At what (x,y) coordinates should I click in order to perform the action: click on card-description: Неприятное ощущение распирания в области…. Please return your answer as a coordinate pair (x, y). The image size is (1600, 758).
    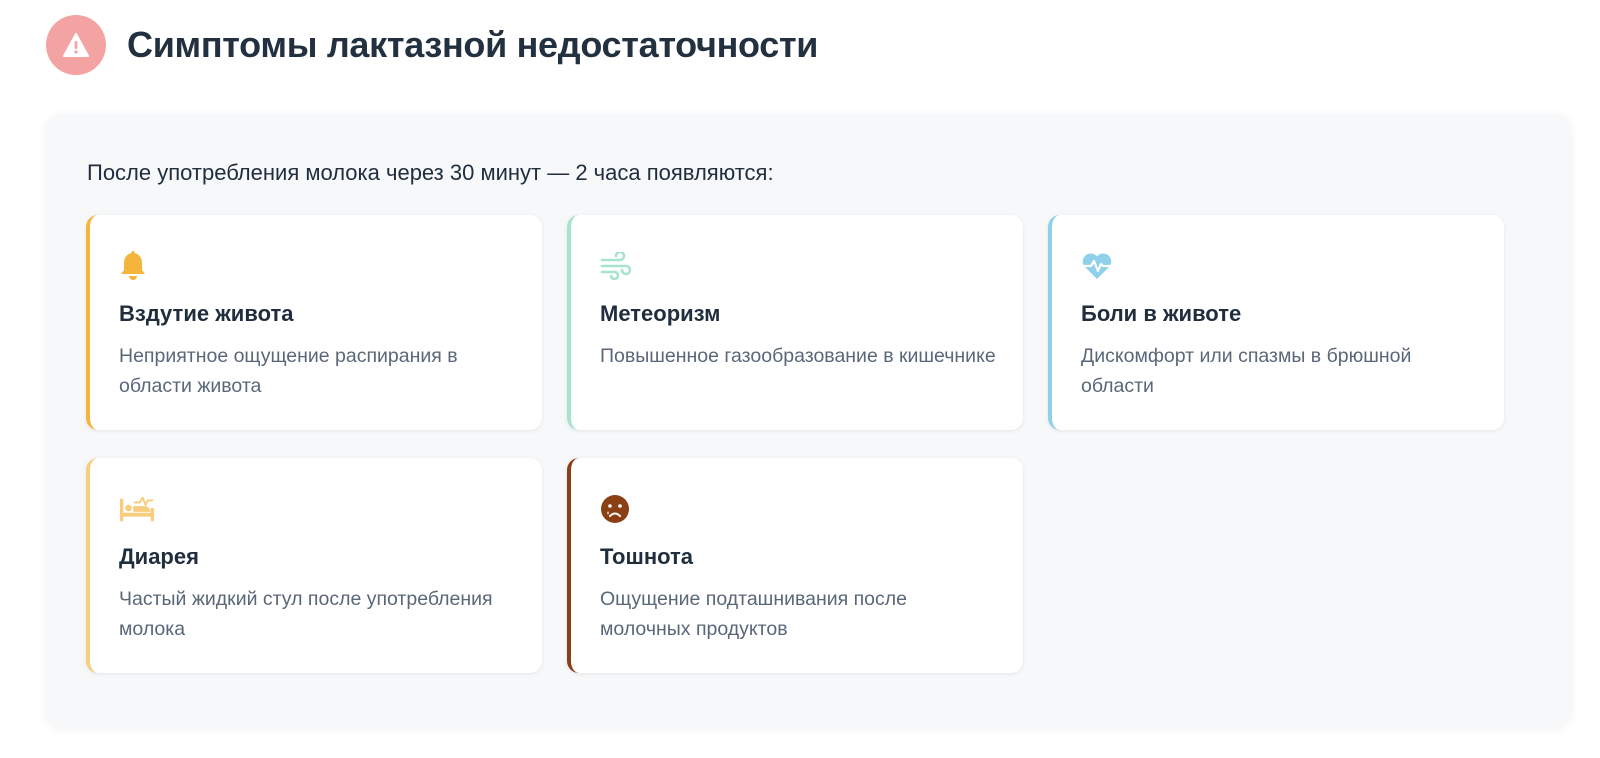
    Looking at the image, I should click on (288, 371).